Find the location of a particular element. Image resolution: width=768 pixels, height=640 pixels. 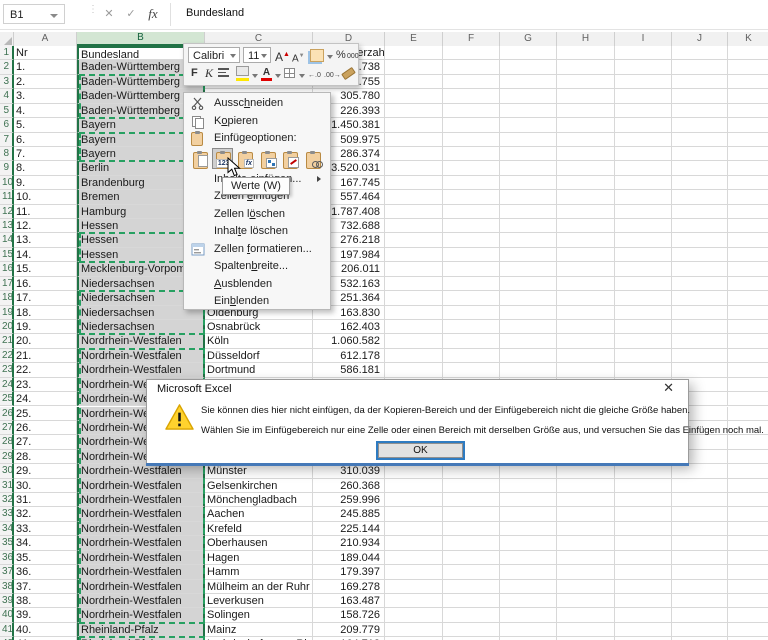

cell-F37 is located at coordinates (471, 572).